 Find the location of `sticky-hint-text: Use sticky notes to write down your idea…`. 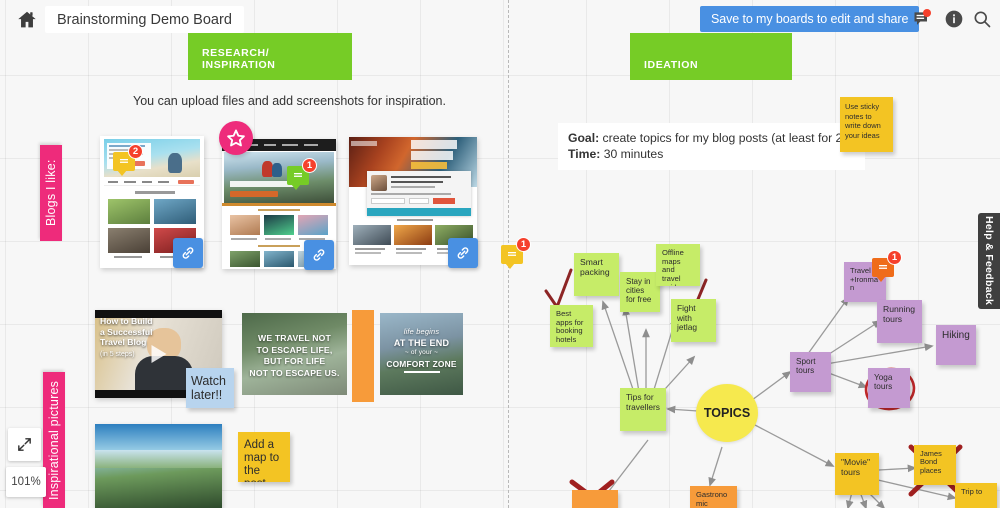

sticky-hint-text: Use sticky notes to write down your idea… is located at coordinates (863, 121).